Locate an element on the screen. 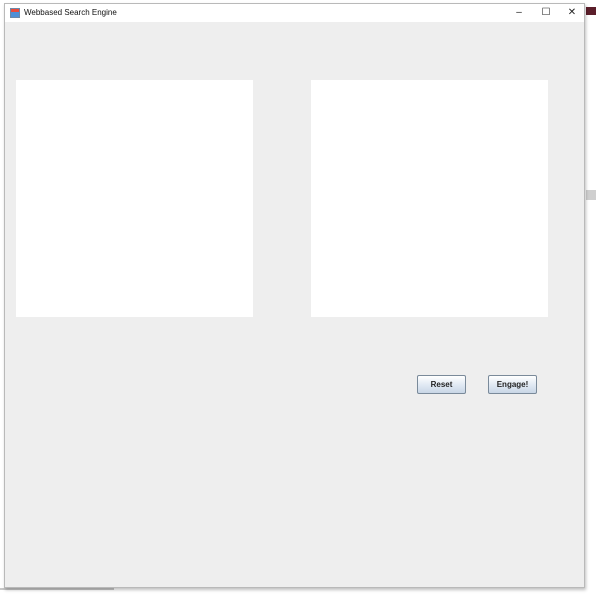 The image size is (596, 597). background-scroll-edge is located at coordinates (591, 195).